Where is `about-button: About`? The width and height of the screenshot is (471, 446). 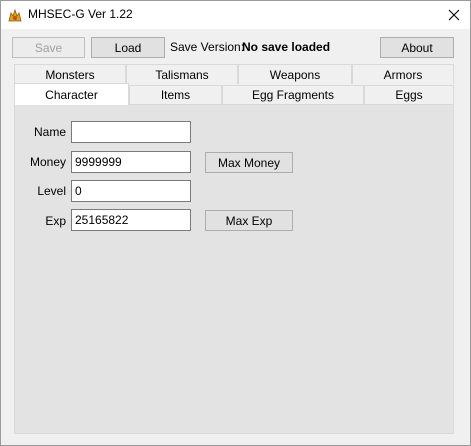
about-button: About is located at coordinates (417, 47).